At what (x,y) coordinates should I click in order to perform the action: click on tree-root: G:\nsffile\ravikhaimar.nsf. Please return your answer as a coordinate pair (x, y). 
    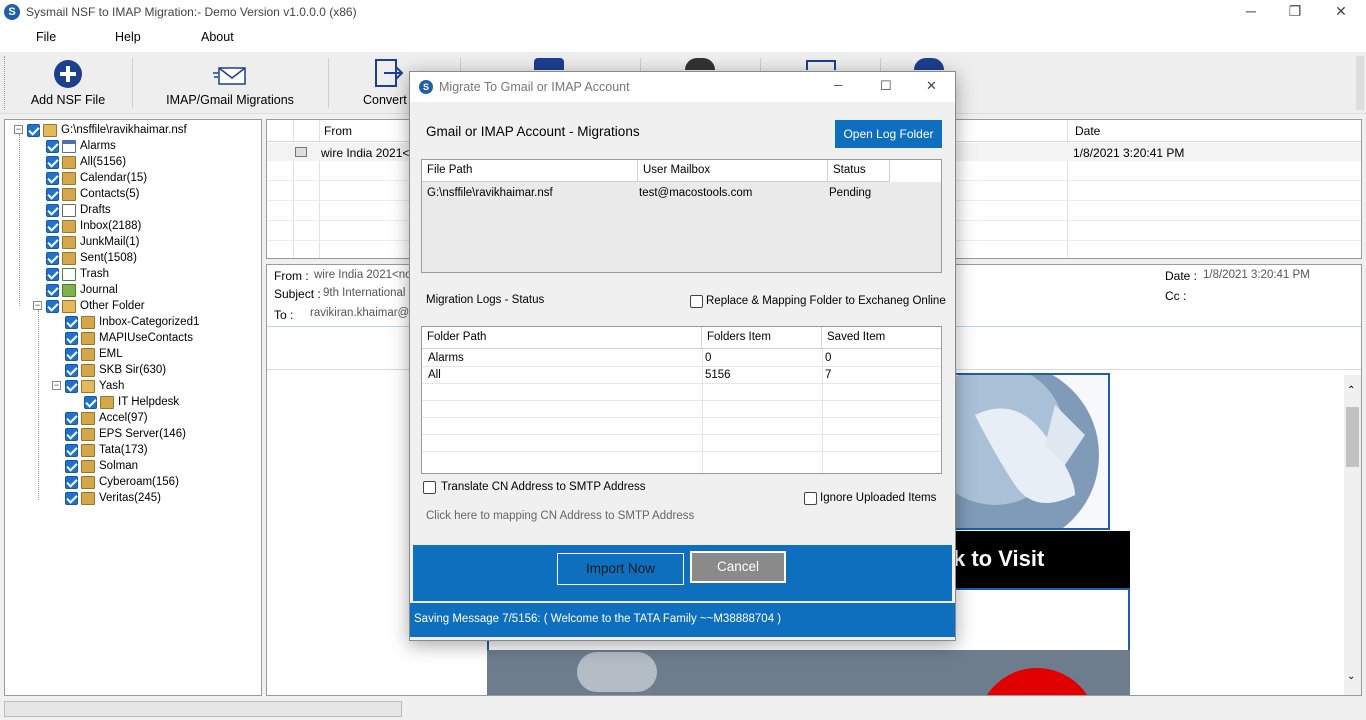
    Looking at the image, I should click on (107, 130).